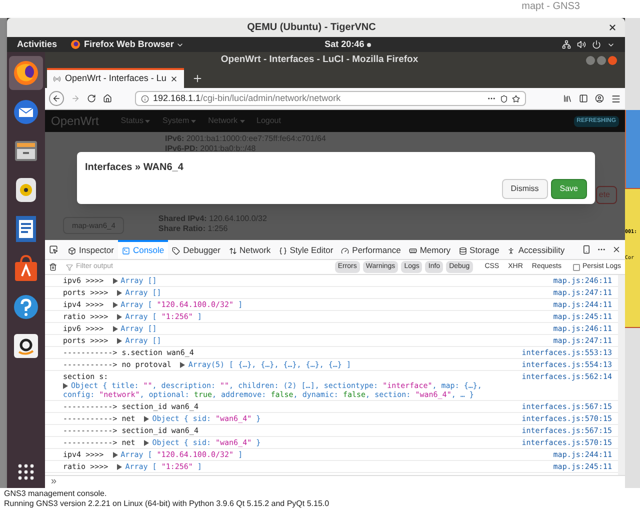 This screenshot has width=640, height=510. What do you see at coordinates (596, 44) in the screenshot?
I see `power-icon` at bounding box center [596, 44].